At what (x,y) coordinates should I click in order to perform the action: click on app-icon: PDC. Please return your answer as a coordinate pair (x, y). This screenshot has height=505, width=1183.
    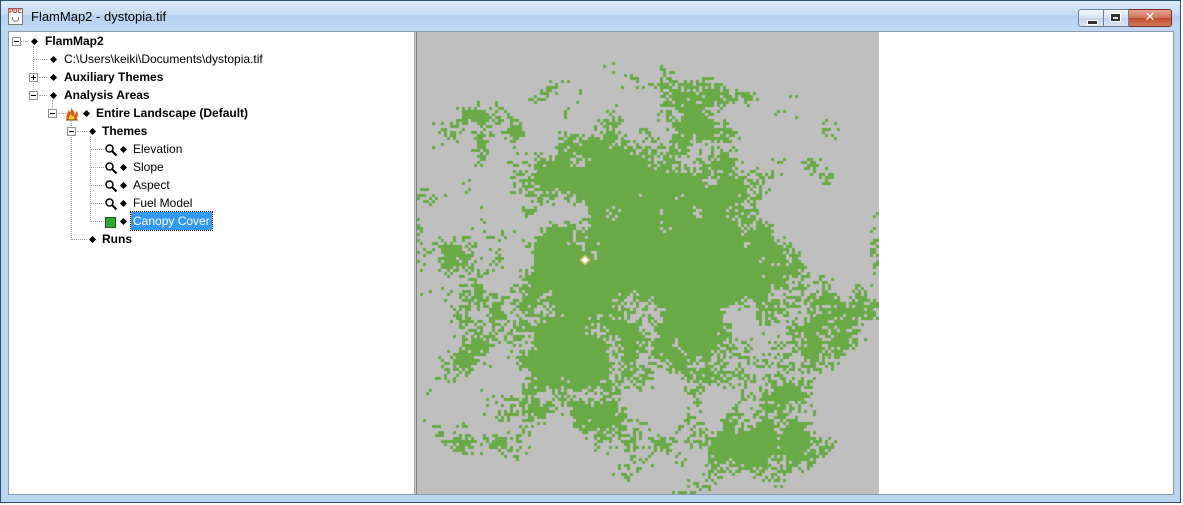
    Looking at the image, I should click on (15, 16).